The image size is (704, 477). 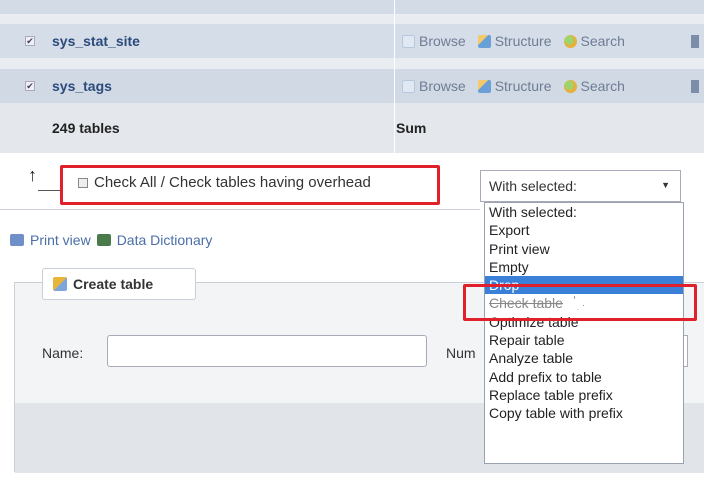 What do you see at coordinates (584, 340) in the screenshot?
I see `dropdown-option: Repair table` at bounding box center [584, 340].